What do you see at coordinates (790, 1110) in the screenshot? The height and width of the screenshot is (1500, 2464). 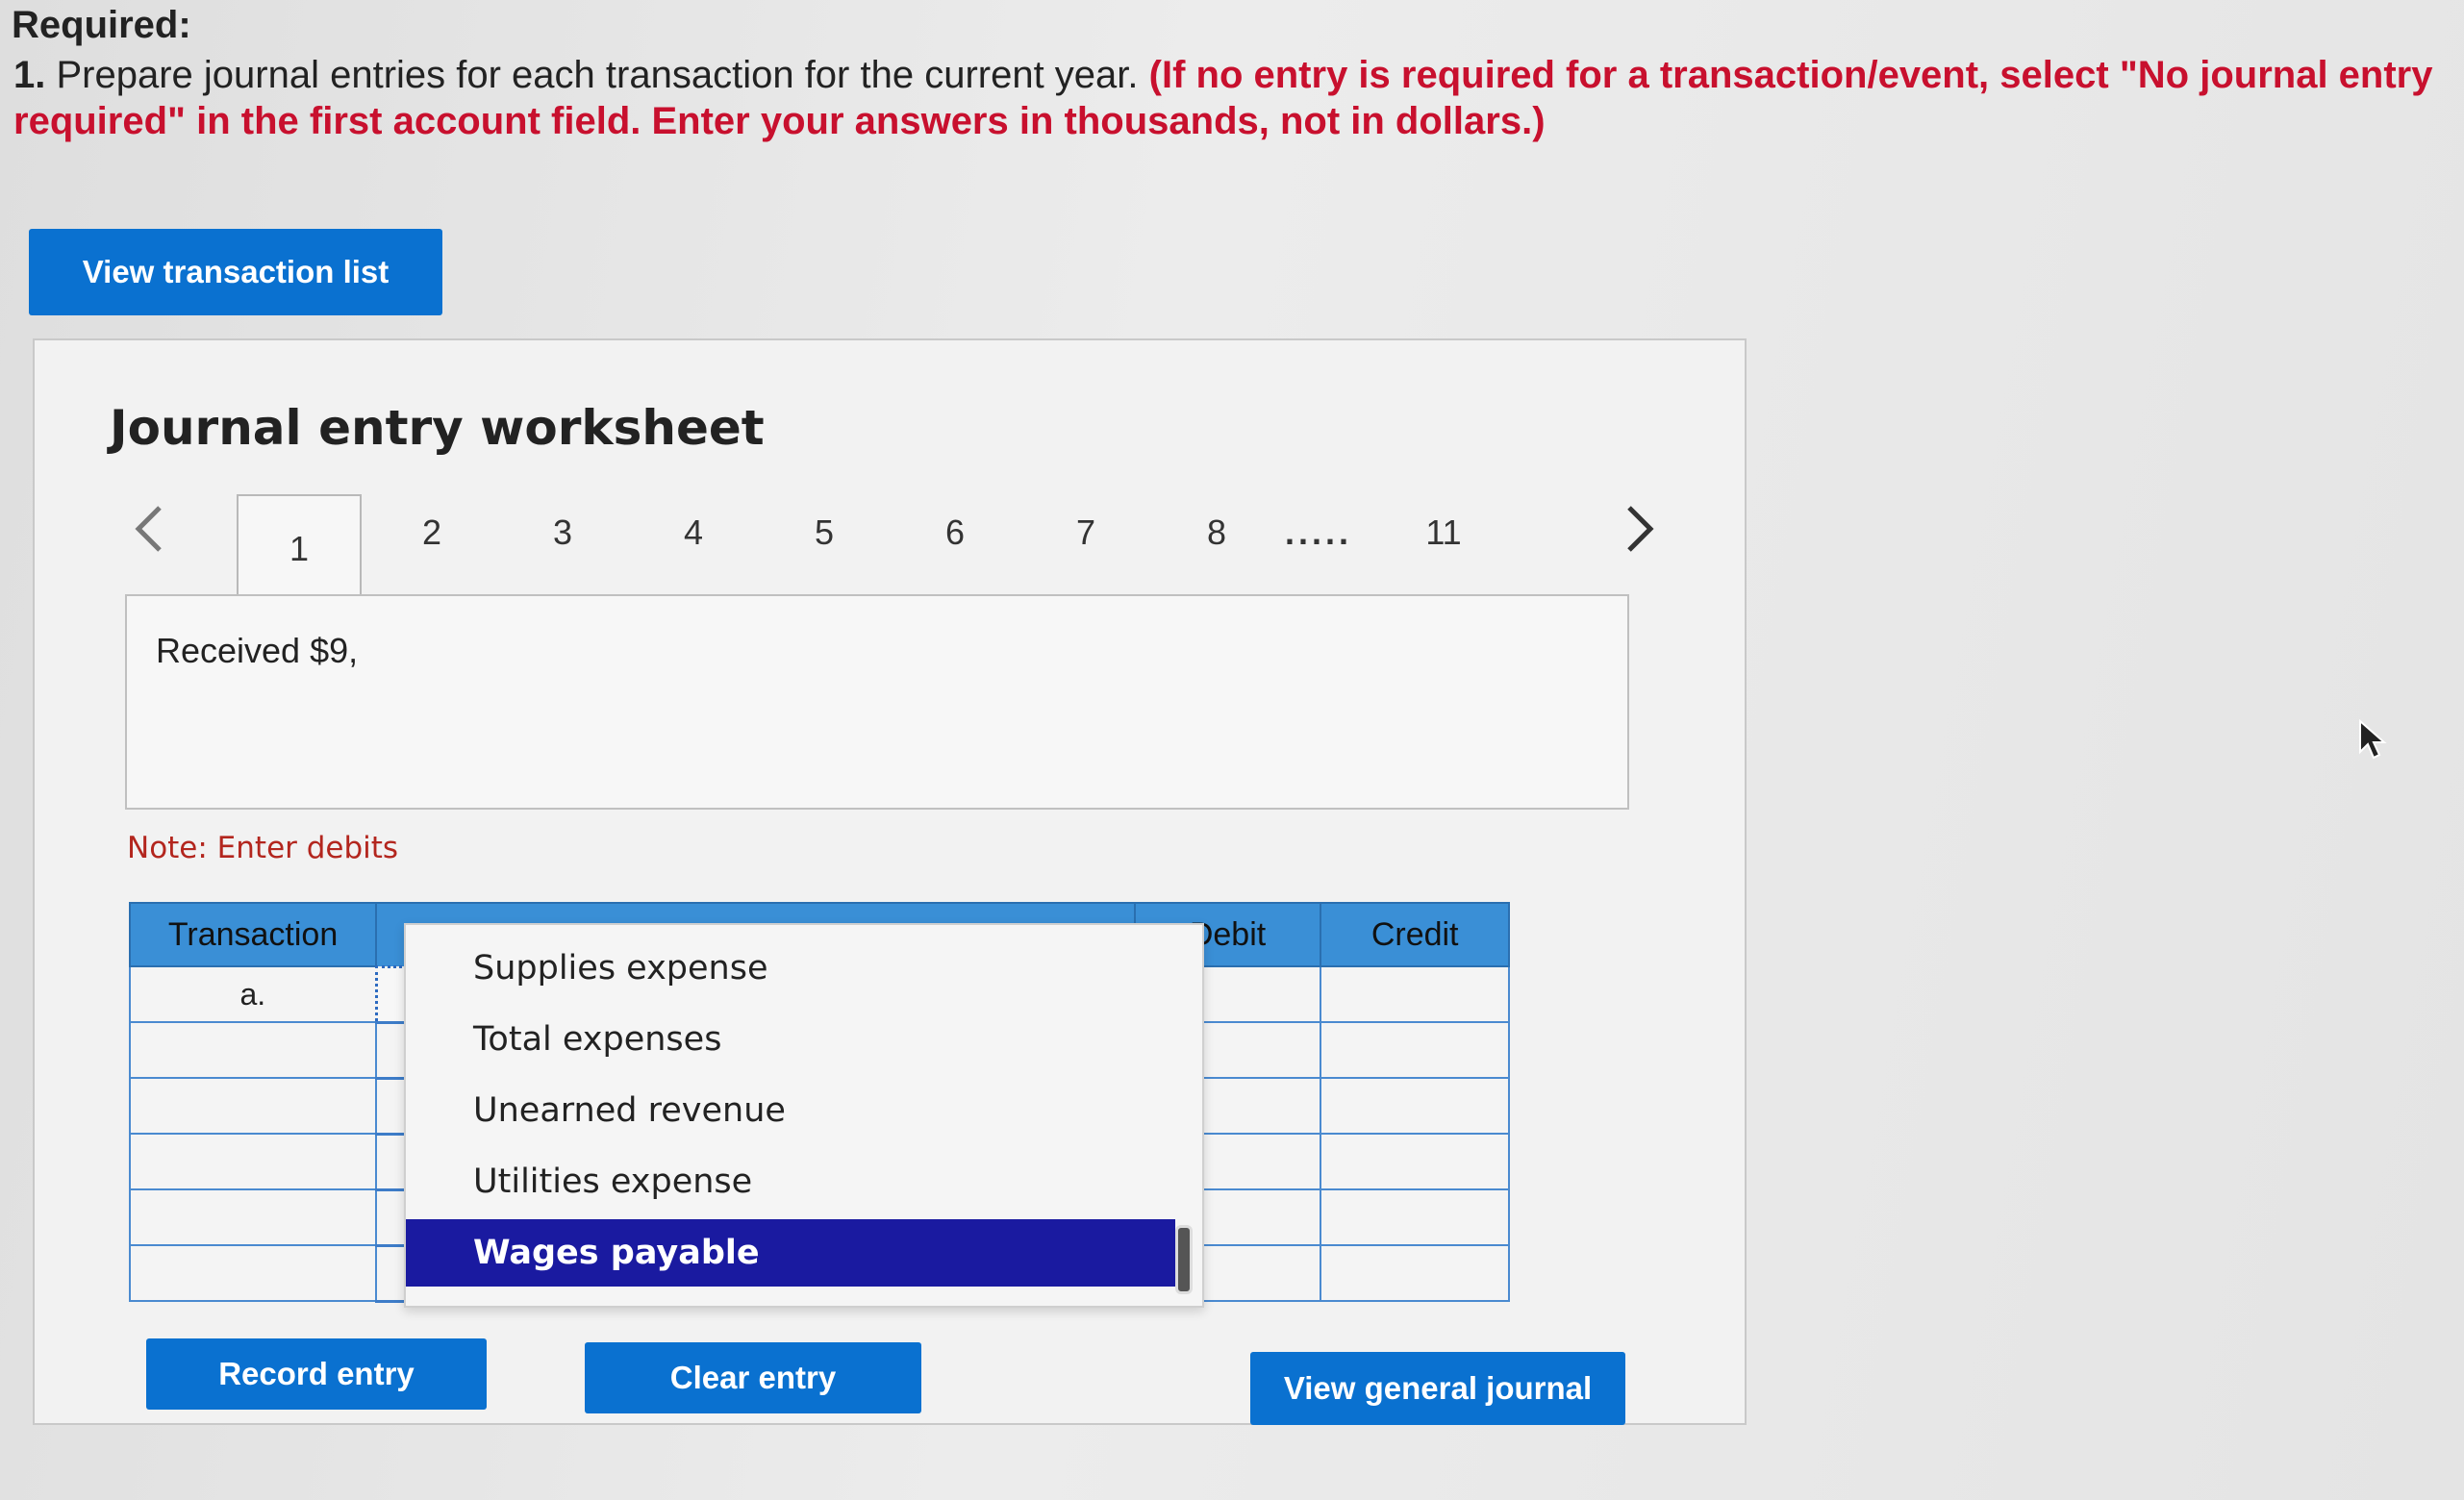 I see `dropdown-option: Unearned revenue` at bounding box center [790, 1110].